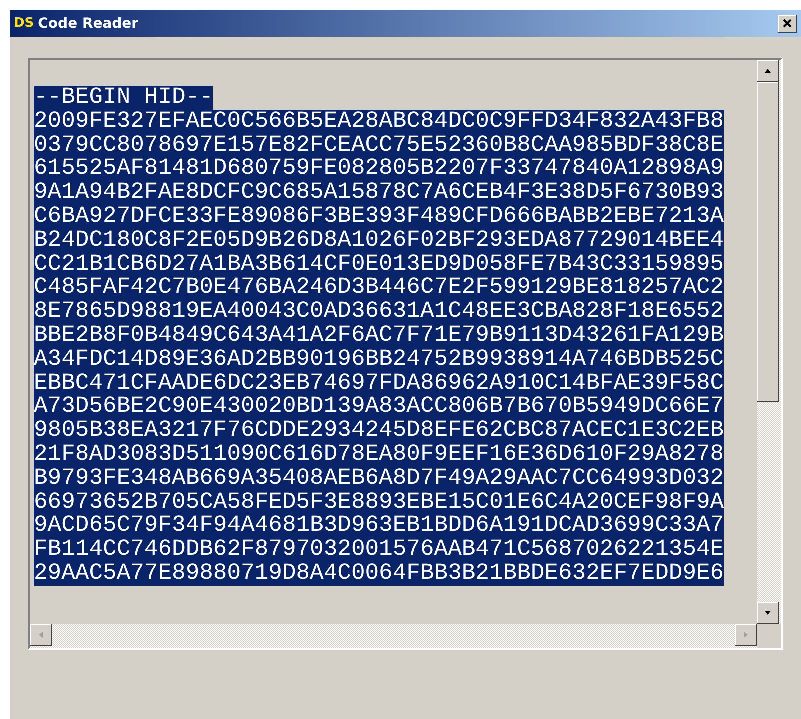 Image resolution: width=801 pixels, height=719 pixels. What do you see at coordinates (393, 636) in the screenshot?
I see `horizontal-scrollbar` at bounding box center [393, 636].